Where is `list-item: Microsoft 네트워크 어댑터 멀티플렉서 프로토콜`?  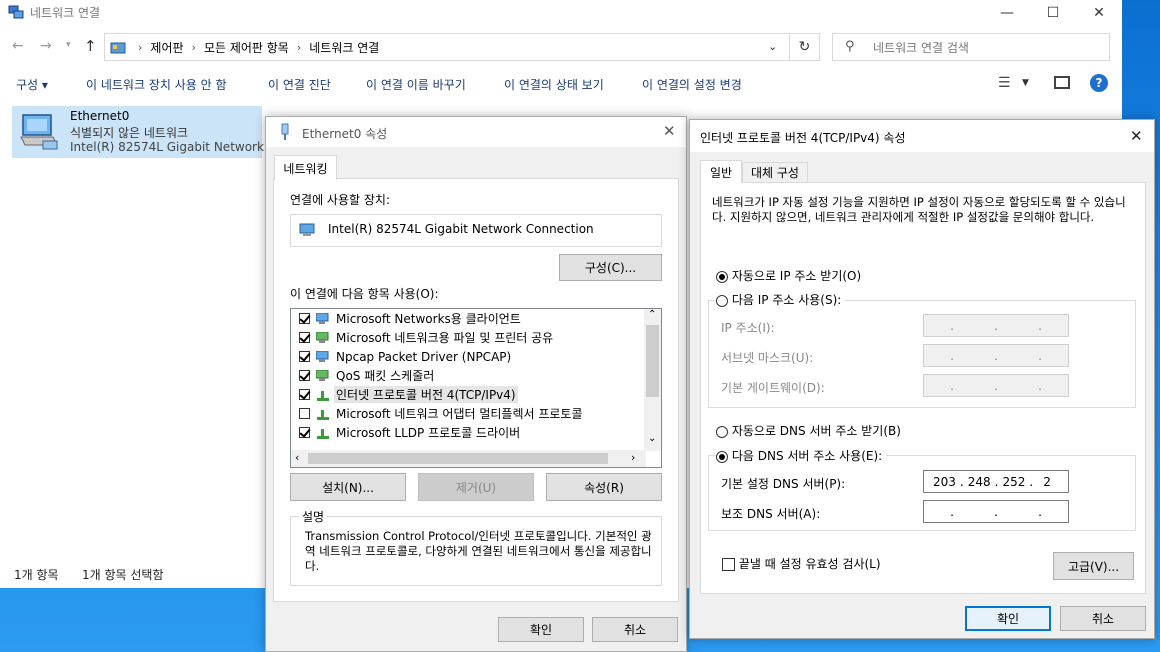
list-item: Microsoft 네트워크 어댑터 멀티플렉서 프로토콜 is located at coordinates (442, 413).